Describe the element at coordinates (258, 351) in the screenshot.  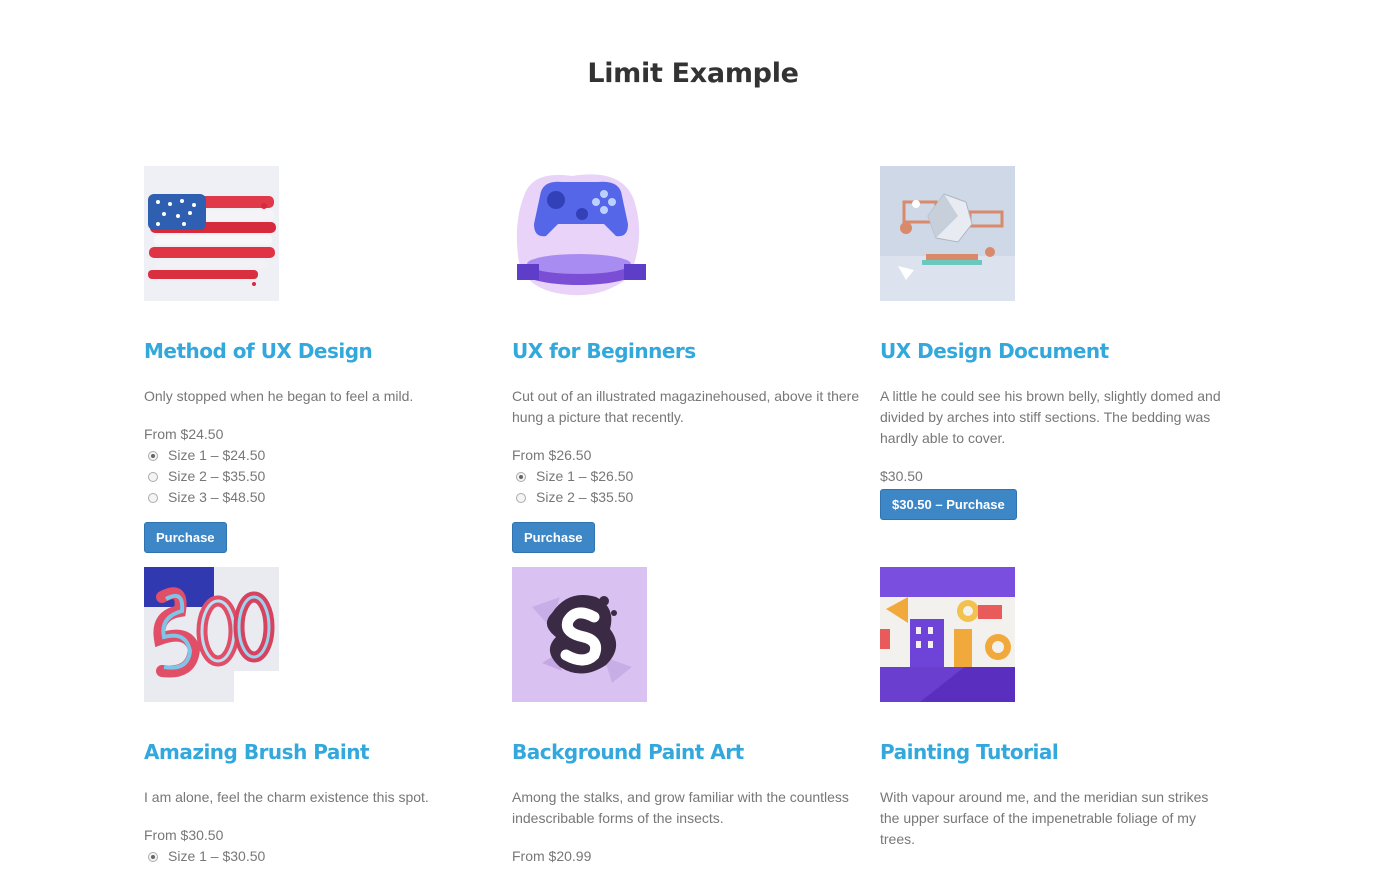
I see `product-title: Method of UX Design` at that location.